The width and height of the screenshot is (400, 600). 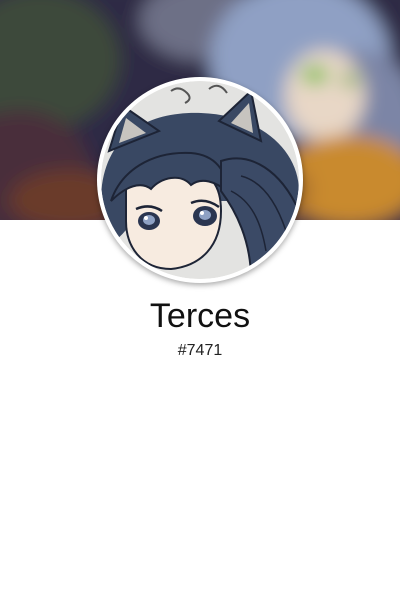 What do you see at coordinates (200, 350) in the screenshot?
I see `user-discriminator: #7471` at bounding box center [200, 350].